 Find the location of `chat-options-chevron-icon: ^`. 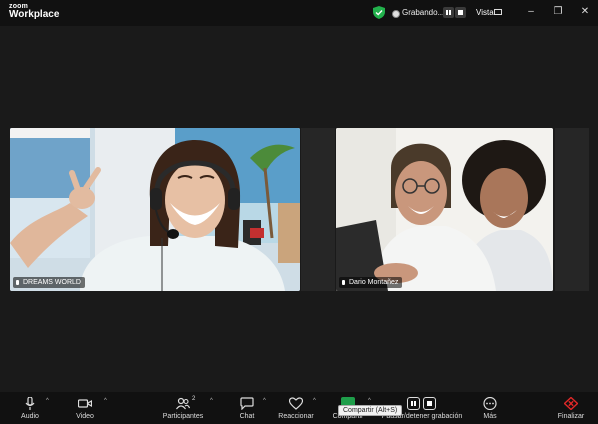

chat-options-chevron-icon: ^ is located at coordinates (264, 401).